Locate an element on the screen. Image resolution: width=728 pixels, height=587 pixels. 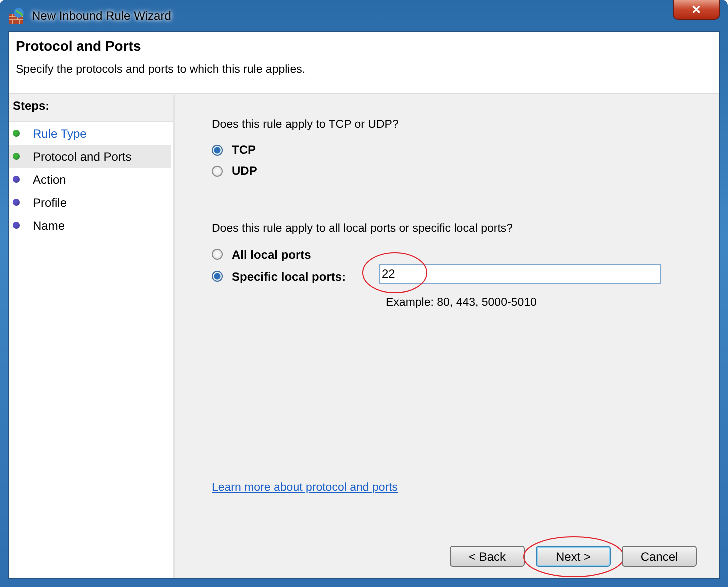
step-item: Name is located at coordinates (90, 225).